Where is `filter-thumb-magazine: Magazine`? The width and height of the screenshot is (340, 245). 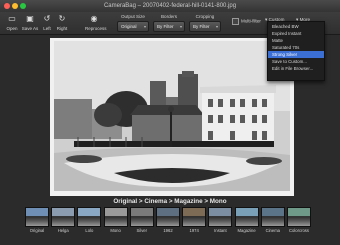
filter-thumb-magazine: Magazine is located at coordinates (246, 221).